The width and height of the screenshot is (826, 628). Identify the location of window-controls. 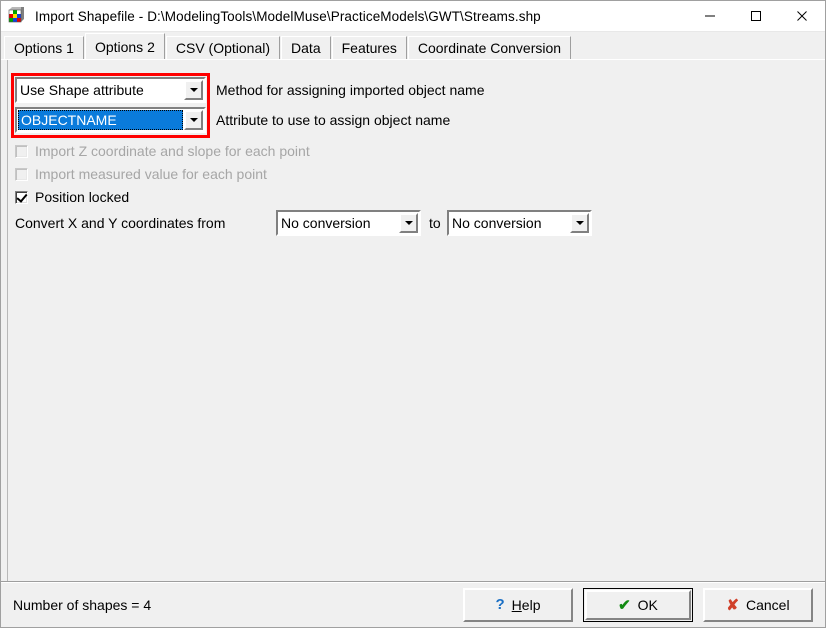
(756, 16).